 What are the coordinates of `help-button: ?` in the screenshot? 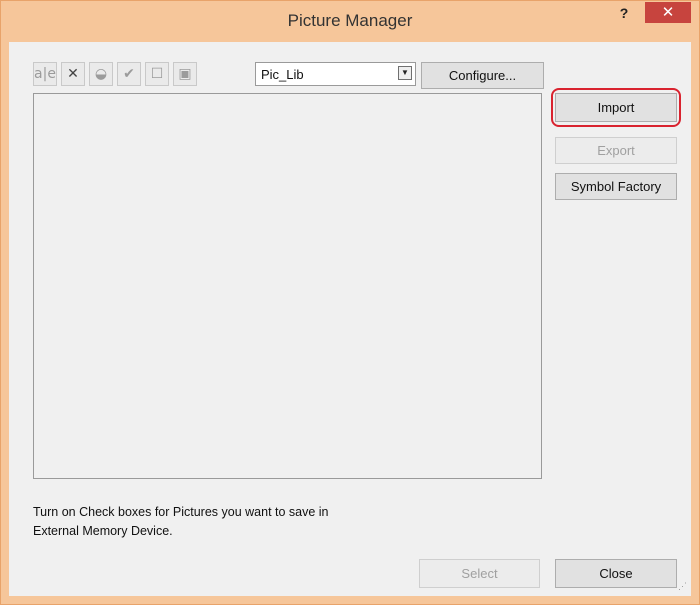 It's located at (624, 13).